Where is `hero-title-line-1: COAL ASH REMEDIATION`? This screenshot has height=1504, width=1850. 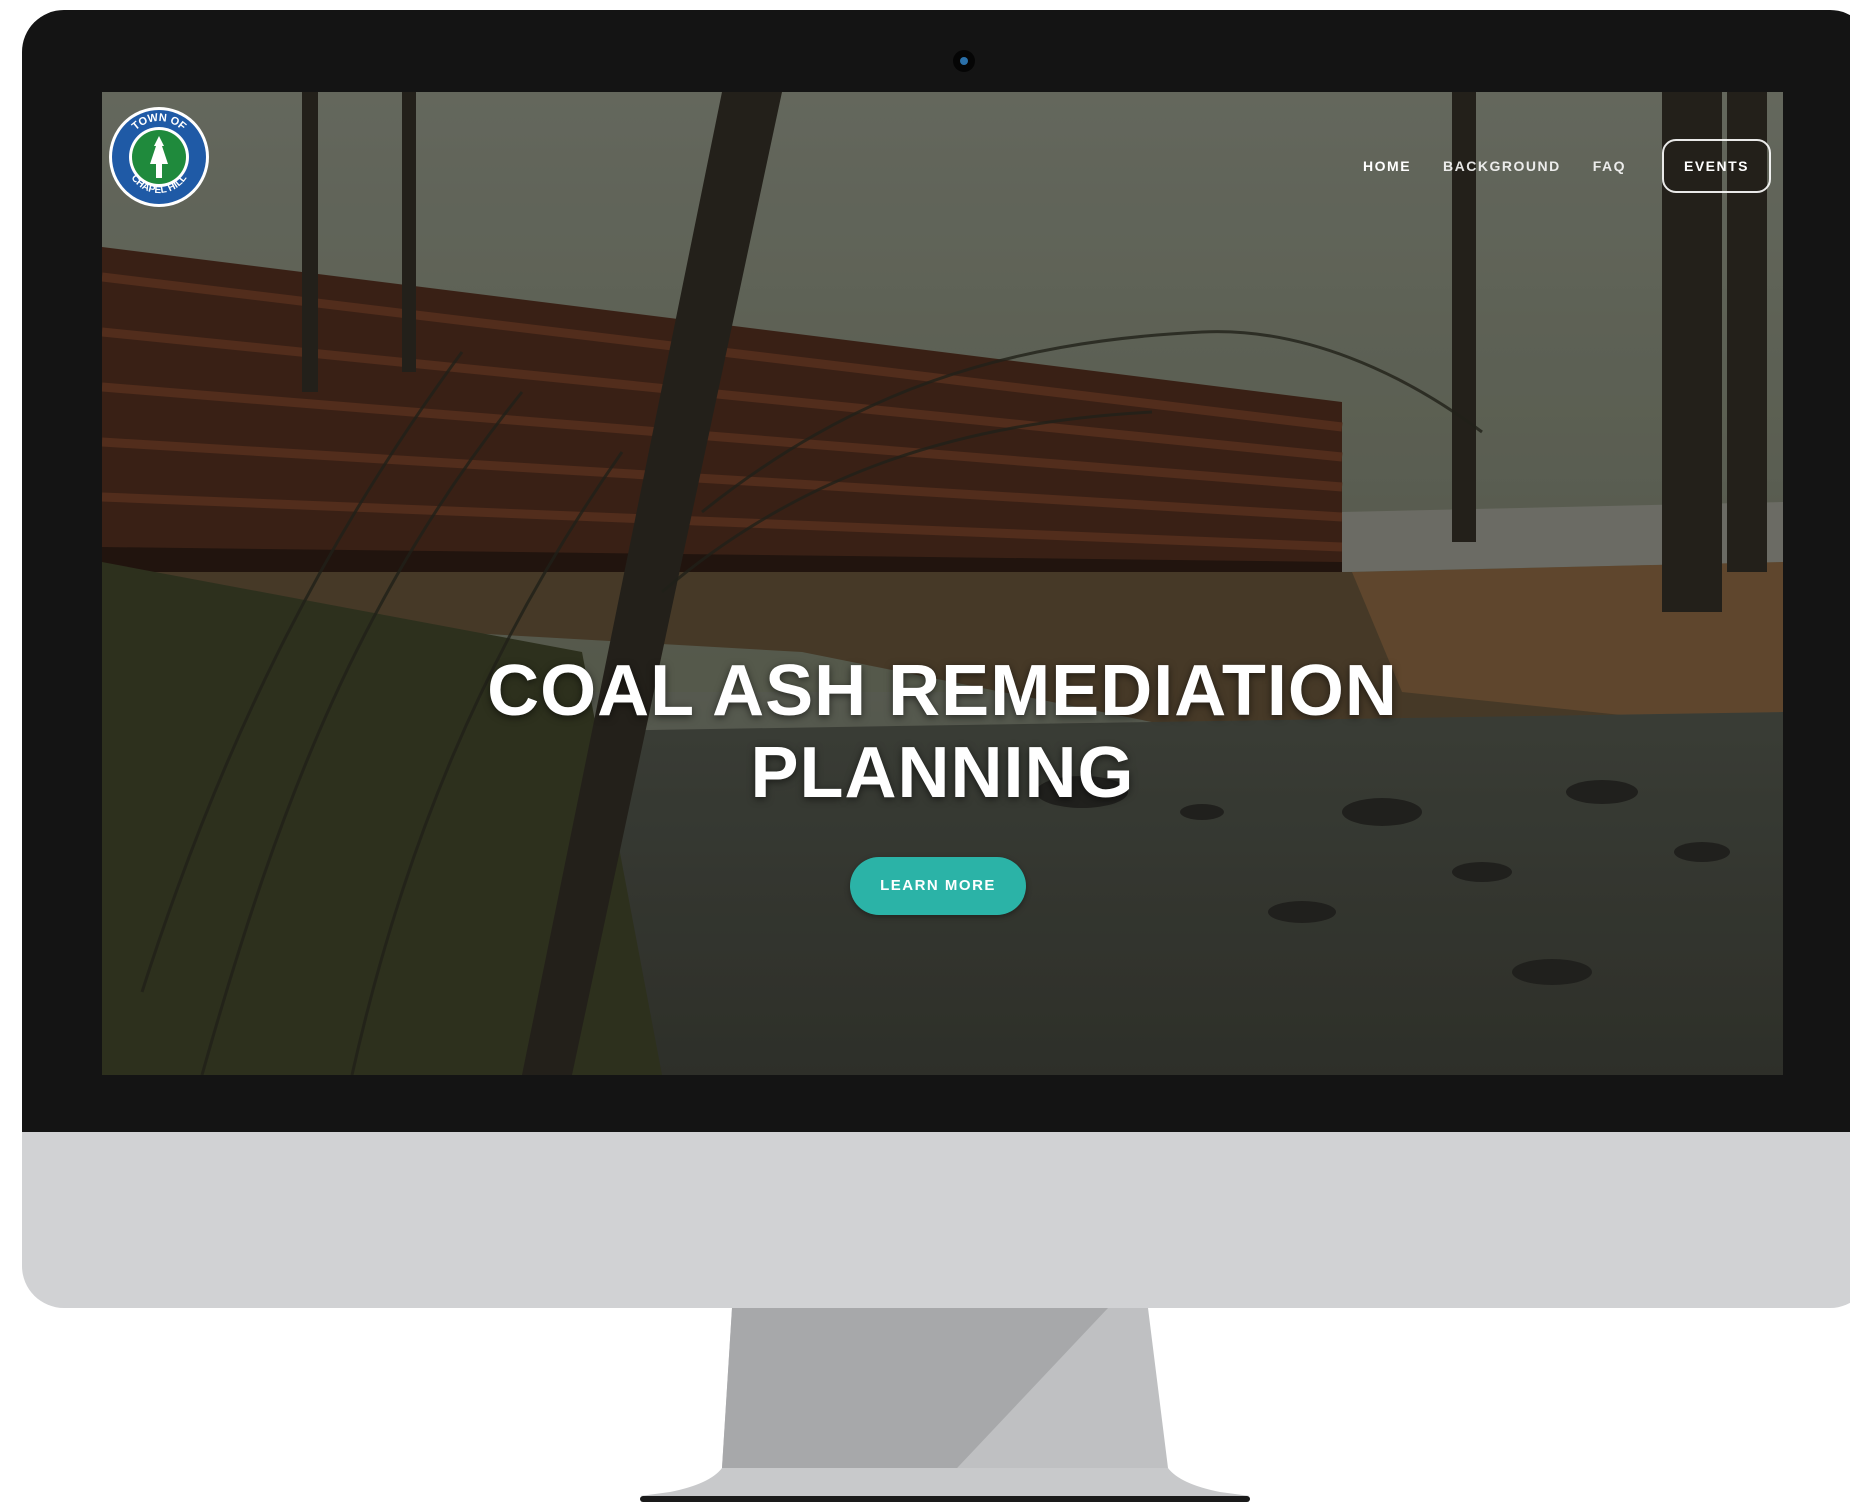 hero-title-line-1: COAL ASH REMEDIATION is located at coordinates (942, 691).